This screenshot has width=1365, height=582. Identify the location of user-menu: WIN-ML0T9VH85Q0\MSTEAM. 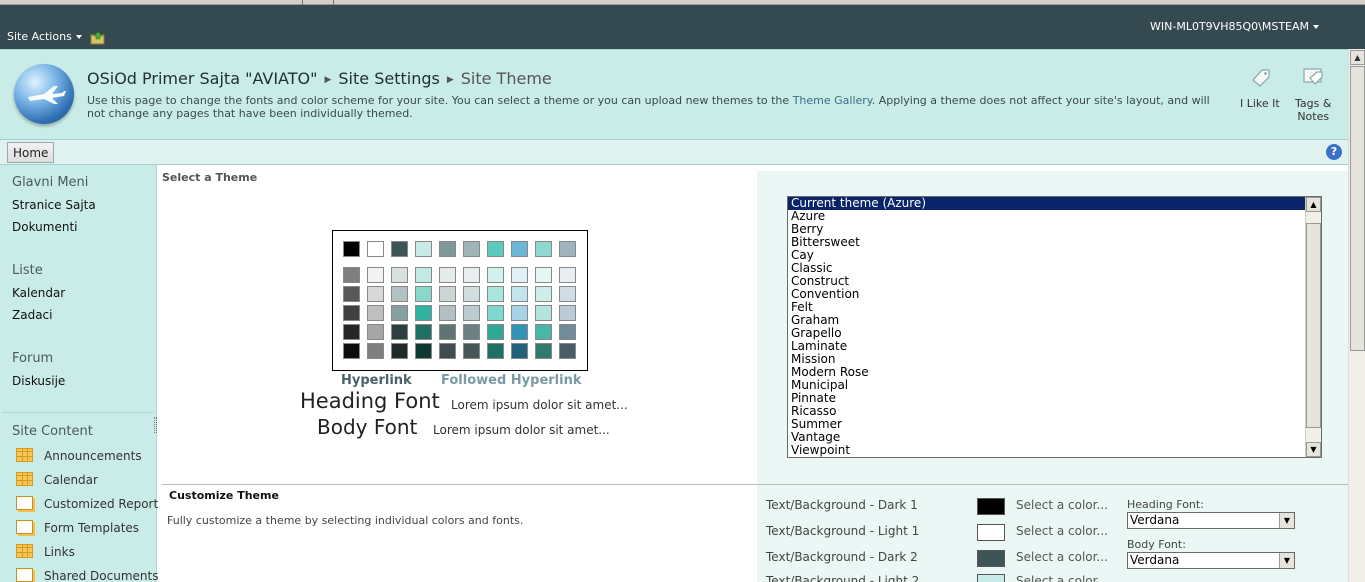
(1234, 26).